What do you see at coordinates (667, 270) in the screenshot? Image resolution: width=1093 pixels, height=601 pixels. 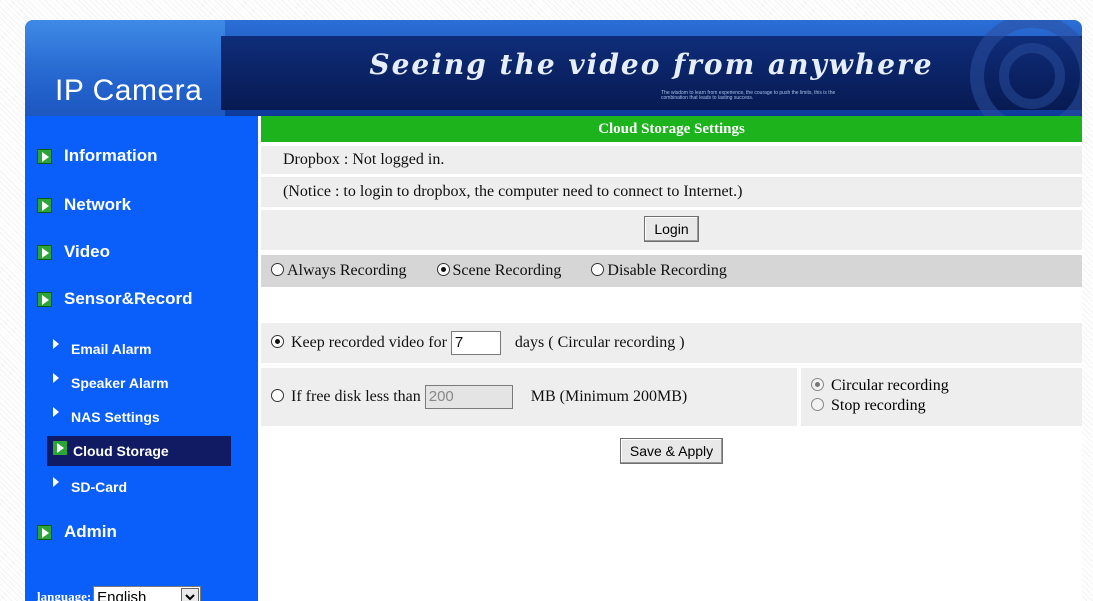 I see `radio-label: Disable Recording` at bounding box center [667, 270].